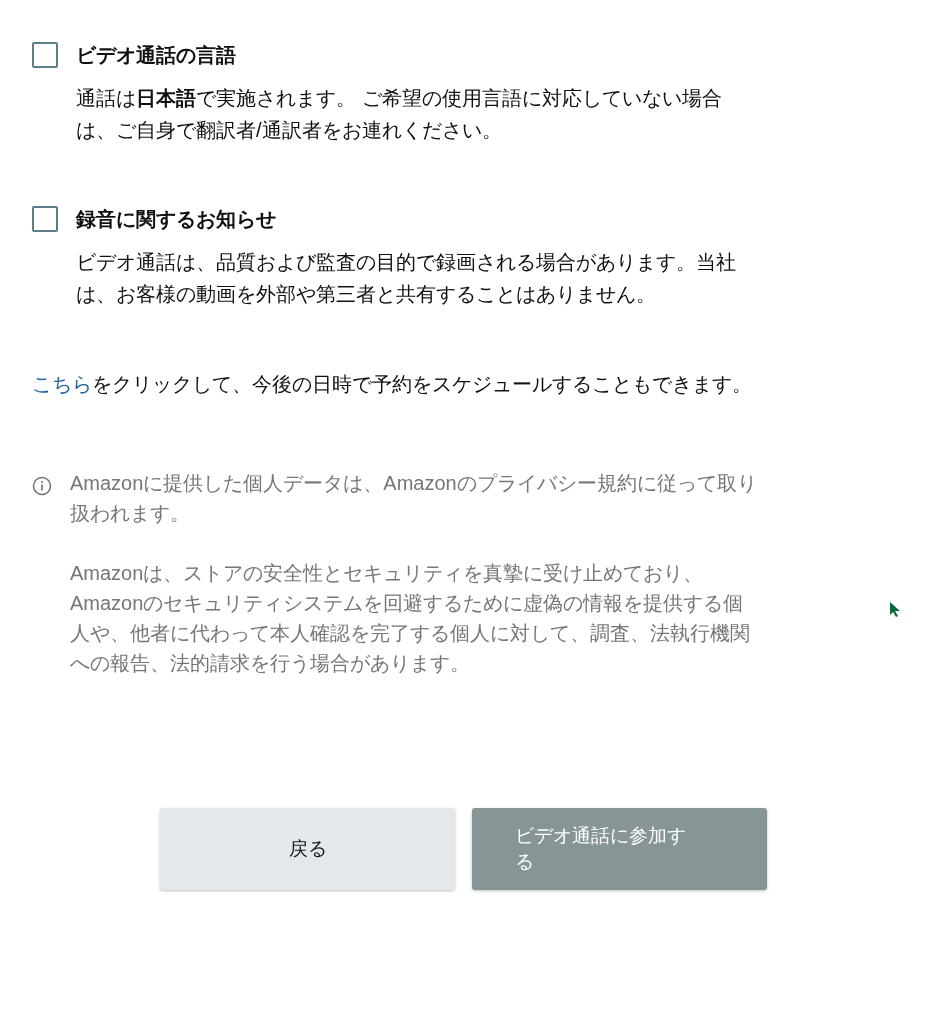  What do you see at coordinates (895, 609) in the screenshot?
I see `mouse-cursor-icon` at bounding box center [895, 609].